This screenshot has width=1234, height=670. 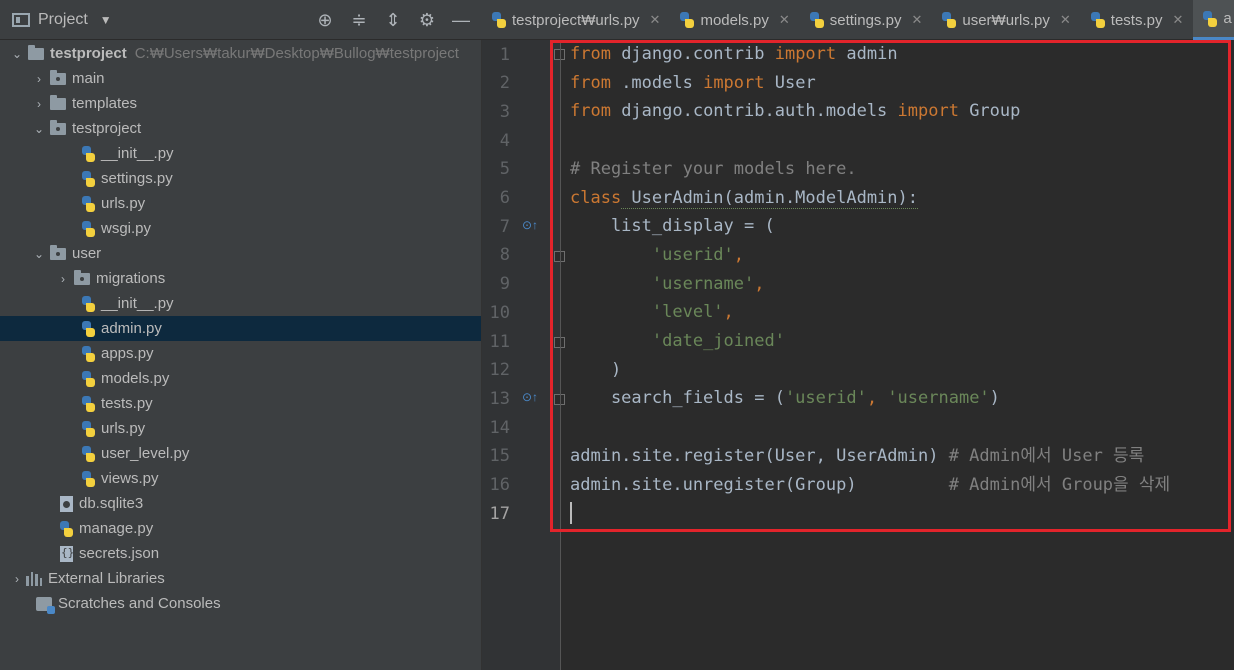 I want to click on code-line-13: search_fields = ('userid', 'username'), so click(x=785, y=398).